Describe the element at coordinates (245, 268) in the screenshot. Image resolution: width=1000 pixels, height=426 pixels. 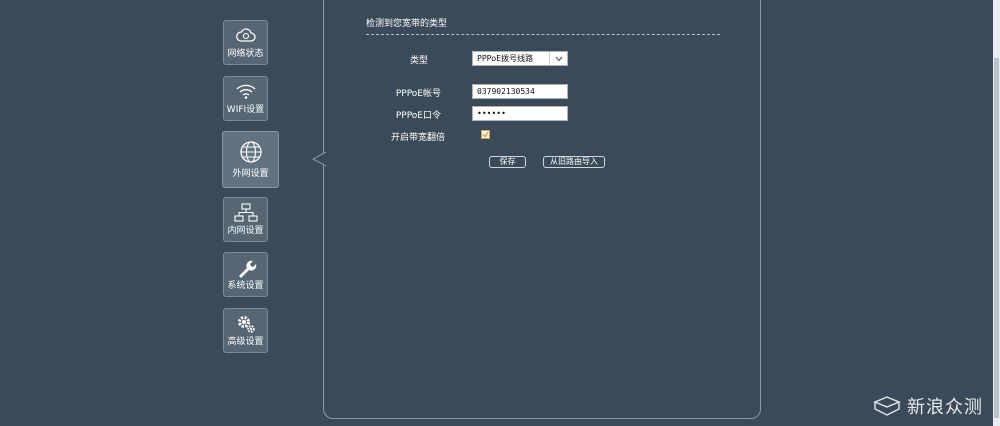
I see `wrench-icon` at that location.